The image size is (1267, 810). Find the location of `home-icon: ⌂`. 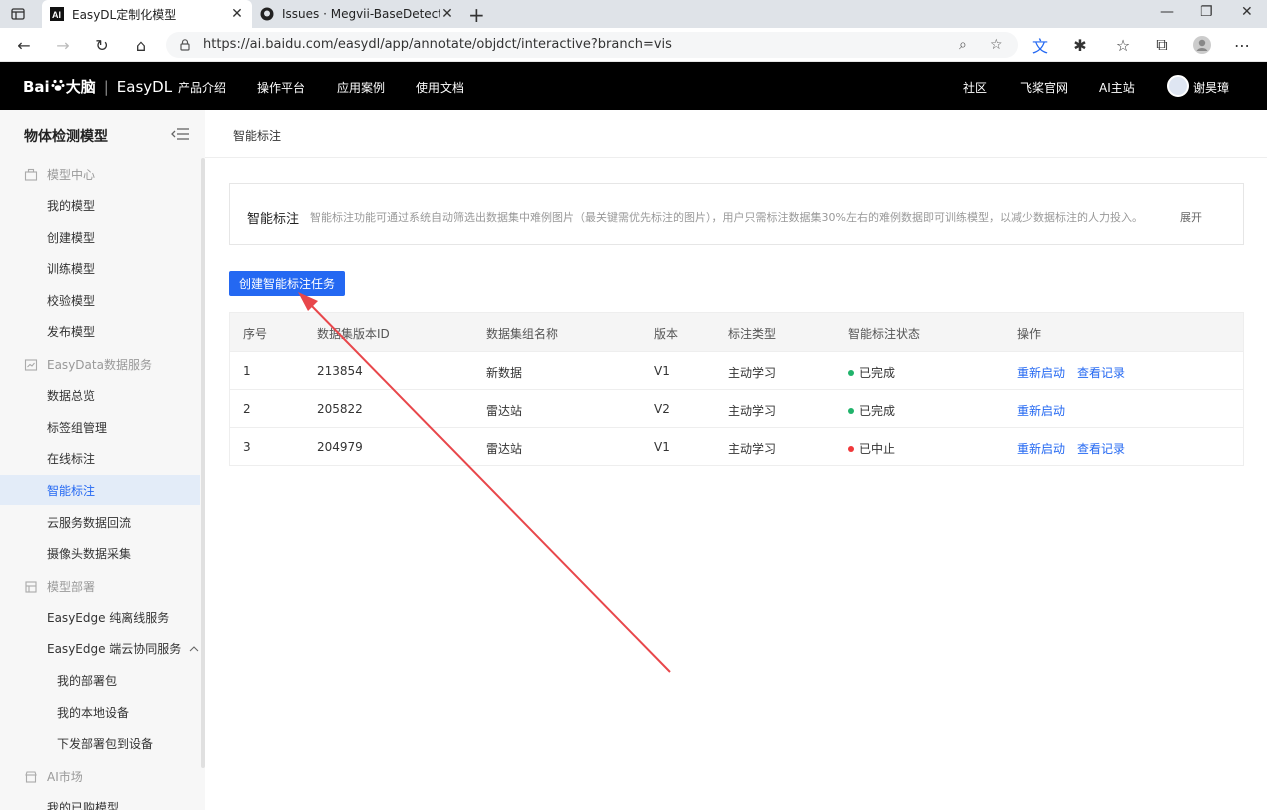

home-icon: ⌂ is located at coordinates (141, 45).